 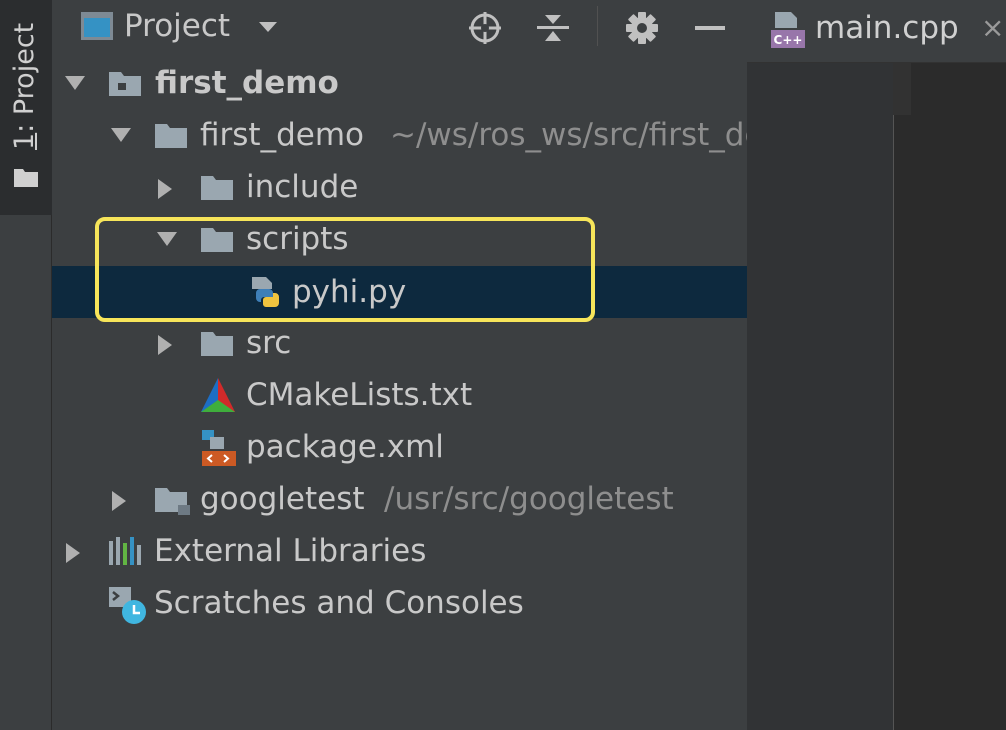 What do you see at coordinates (290, 551) in the screenshot?
I see `tree-item-label: External Libraries` at bounding box center [290, 551].